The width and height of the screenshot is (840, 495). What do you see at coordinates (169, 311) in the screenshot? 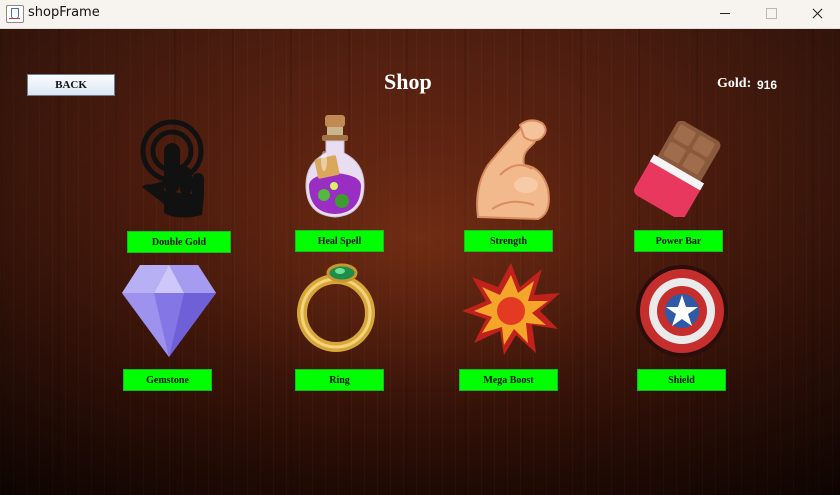
I see `diamond-icon` at bounding box center [169, 311].